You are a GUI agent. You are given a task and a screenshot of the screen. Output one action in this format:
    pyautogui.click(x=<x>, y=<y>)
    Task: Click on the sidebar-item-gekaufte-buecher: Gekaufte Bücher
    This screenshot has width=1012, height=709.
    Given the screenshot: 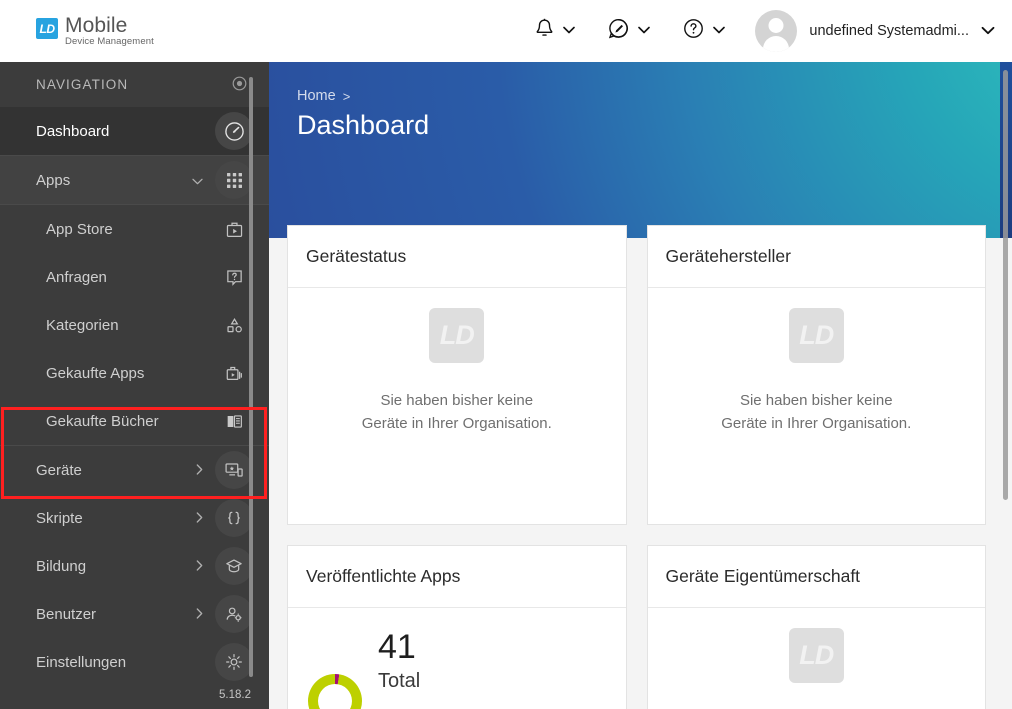 What is the action you would take?
    pyautogui.click(x=134, y=421)
    